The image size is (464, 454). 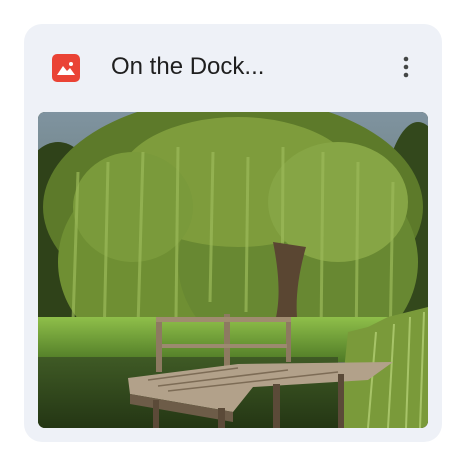 What do you see at coordinates (66, 68) in the screenshot?
I see `image-file-icon` at bounding box center [66, 68].